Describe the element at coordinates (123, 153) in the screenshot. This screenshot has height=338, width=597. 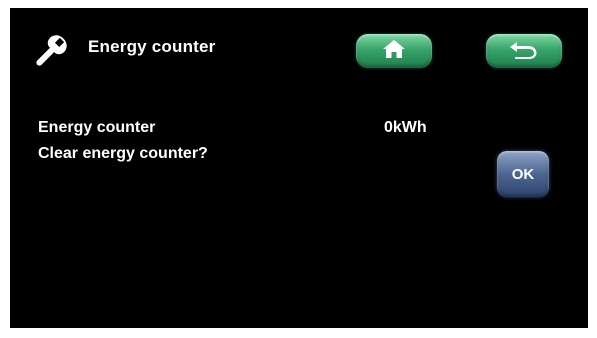
I see `clear-energy-counter-prompt: Clear energy counter?` at that location.